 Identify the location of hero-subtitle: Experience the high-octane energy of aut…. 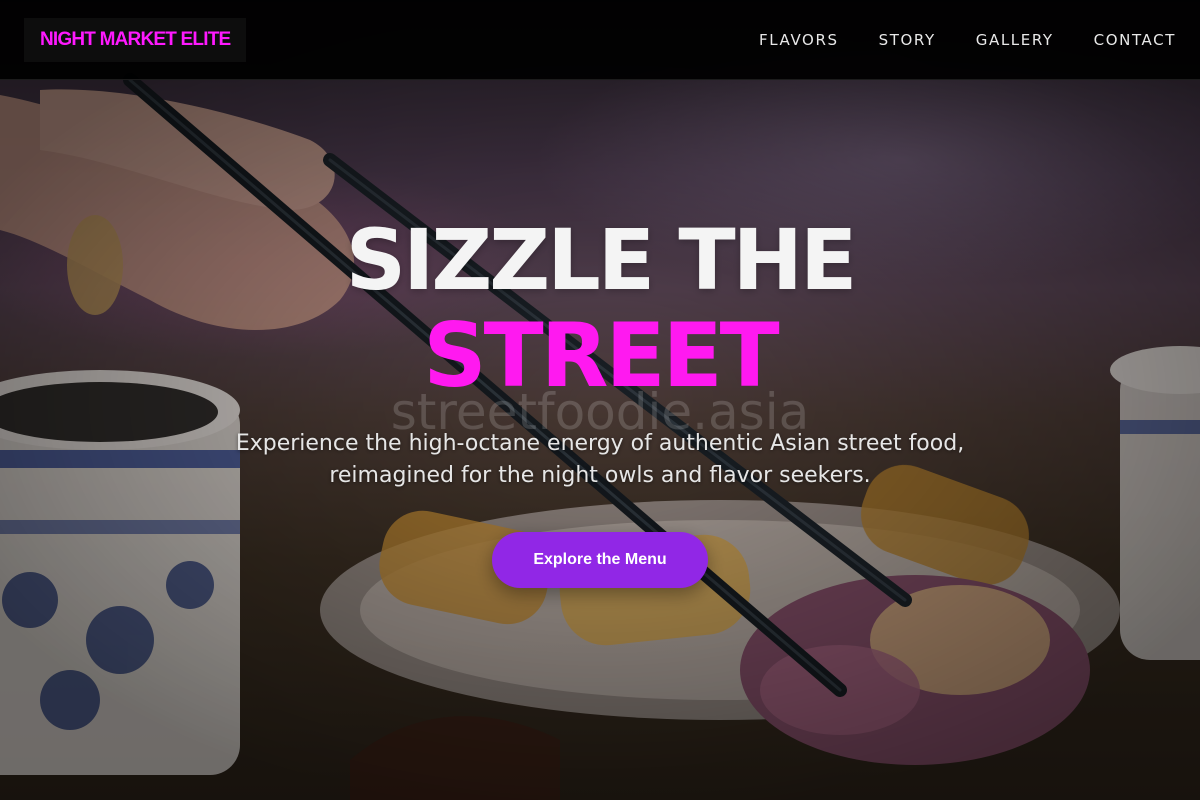
(600, 459).